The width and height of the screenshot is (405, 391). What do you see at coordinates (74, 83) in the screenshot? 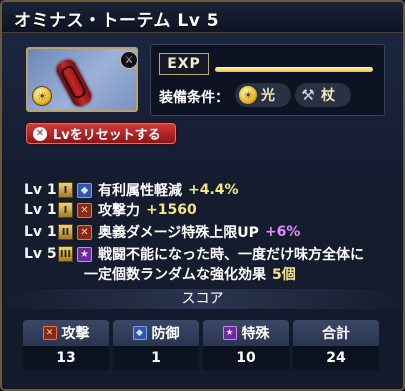
I see `red-totem-icon` at bounding box center [74, 83].